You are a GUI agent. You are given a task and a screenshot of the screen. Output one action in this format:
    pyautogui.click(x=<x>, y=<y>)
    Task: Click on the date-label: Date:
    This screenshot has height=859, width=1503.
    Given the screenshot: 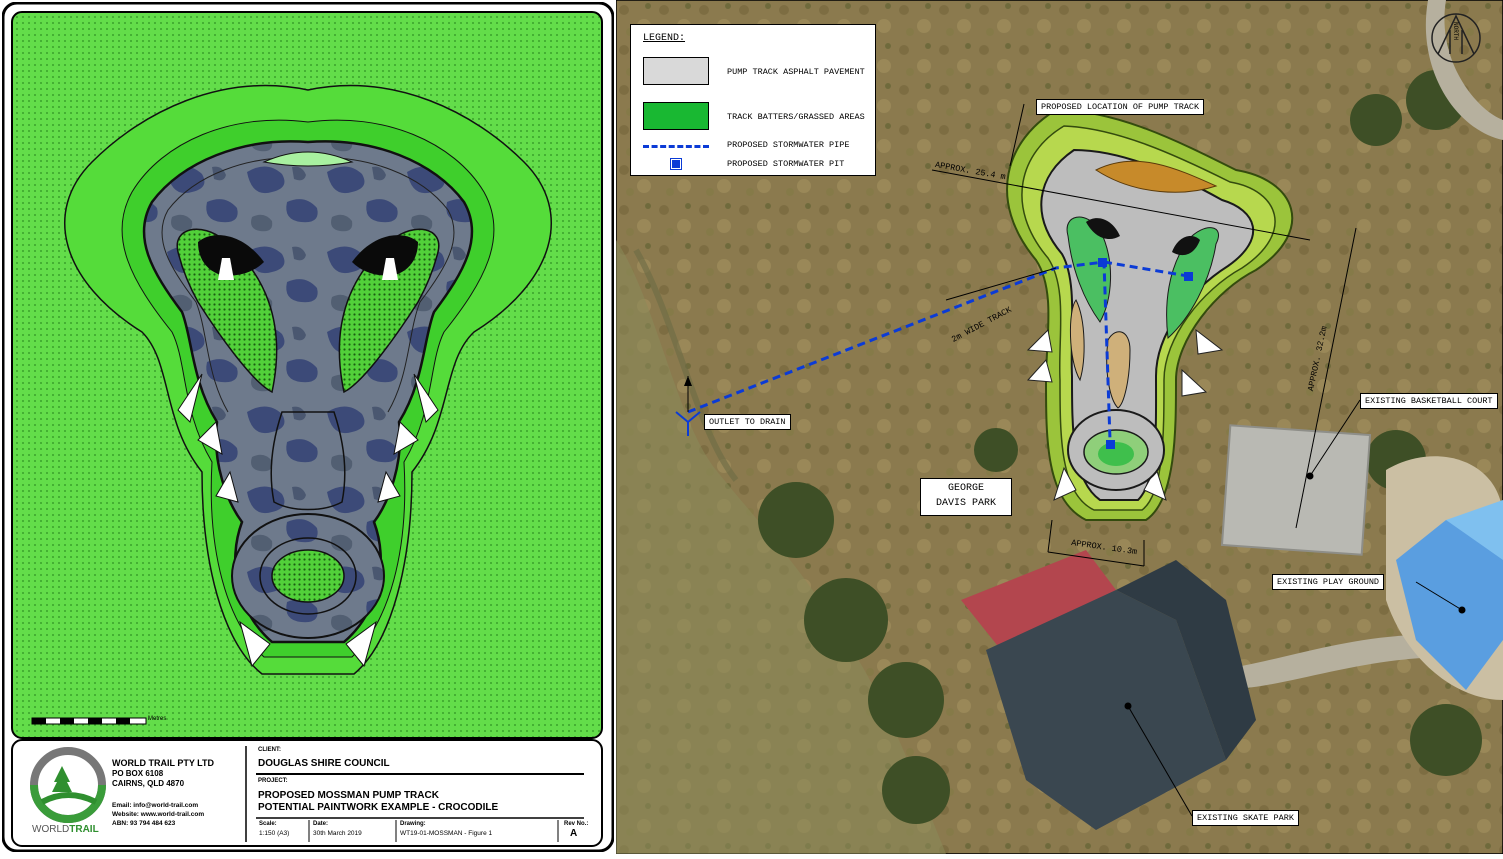 What is the action you would take?
    pyautogui.click(x=321, y=824)
    